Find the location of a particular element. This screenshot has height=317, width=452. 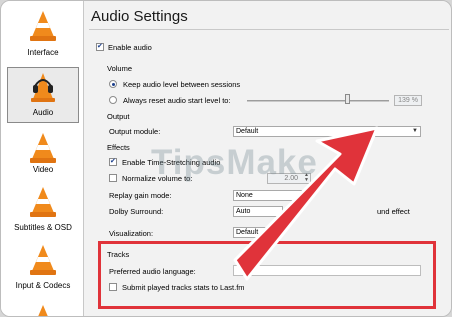

sidebar-item-label: Audio is located at coordinates (43, 112).